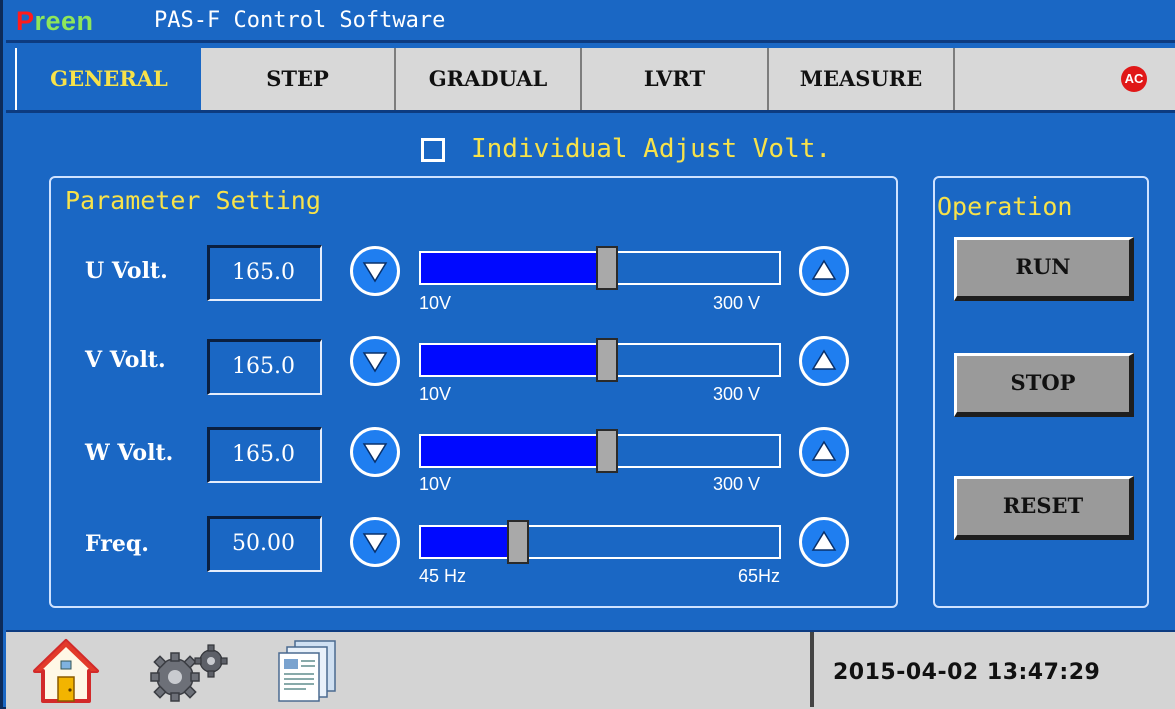 The height and width of the screenshot is (709, 1175). I want to click on title-bar: Preen PAS-F Control Software, so click(590, 21).